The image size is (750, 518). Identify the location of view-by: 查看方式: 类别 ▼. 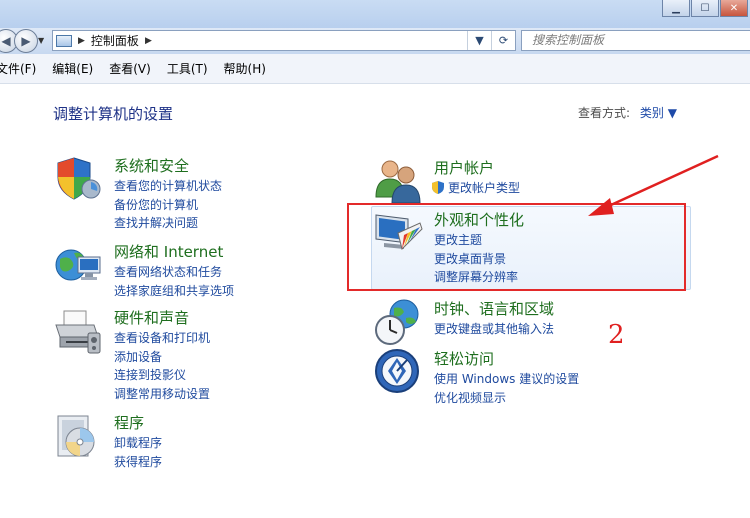
(627, 112).